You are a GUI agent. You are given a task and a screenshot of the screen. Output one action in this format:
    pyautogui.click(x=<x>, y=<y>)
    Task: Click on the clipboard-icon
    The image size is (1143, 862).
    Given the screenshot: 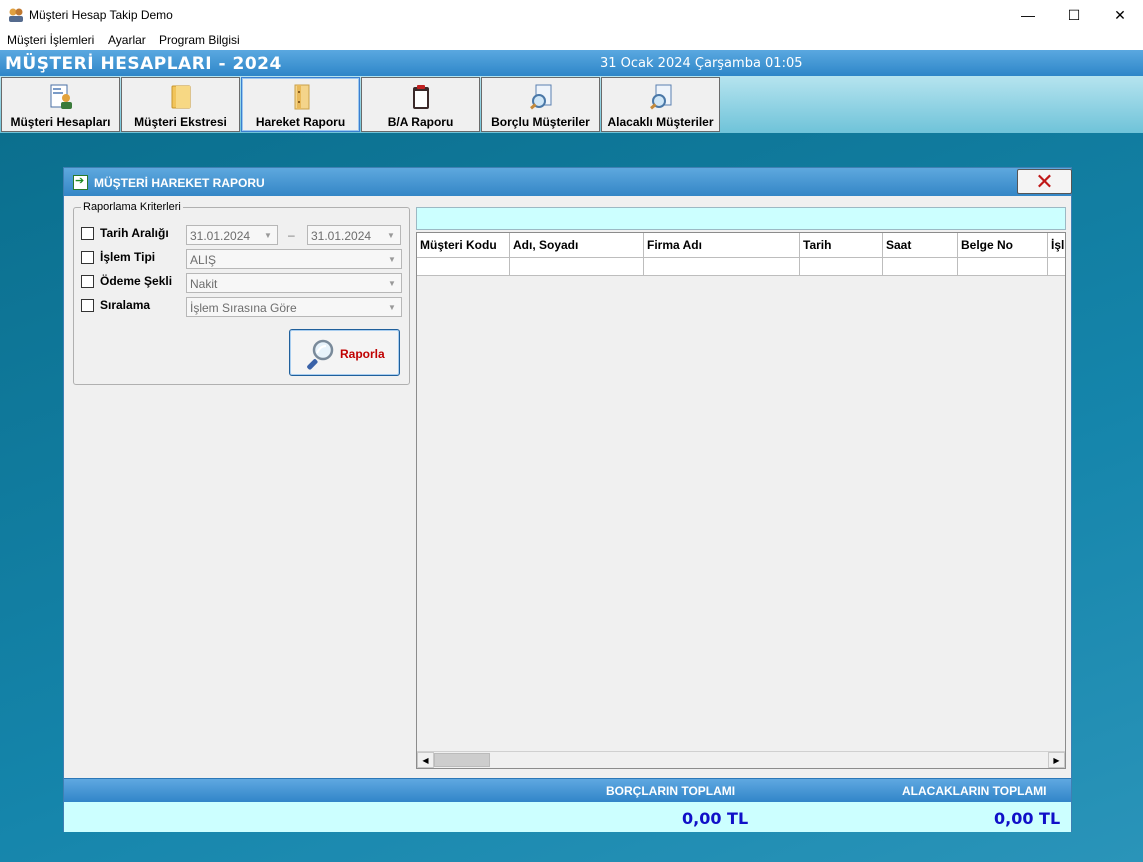 What is the action you would take?
    pyautogui.click(x=421, y=97)
    